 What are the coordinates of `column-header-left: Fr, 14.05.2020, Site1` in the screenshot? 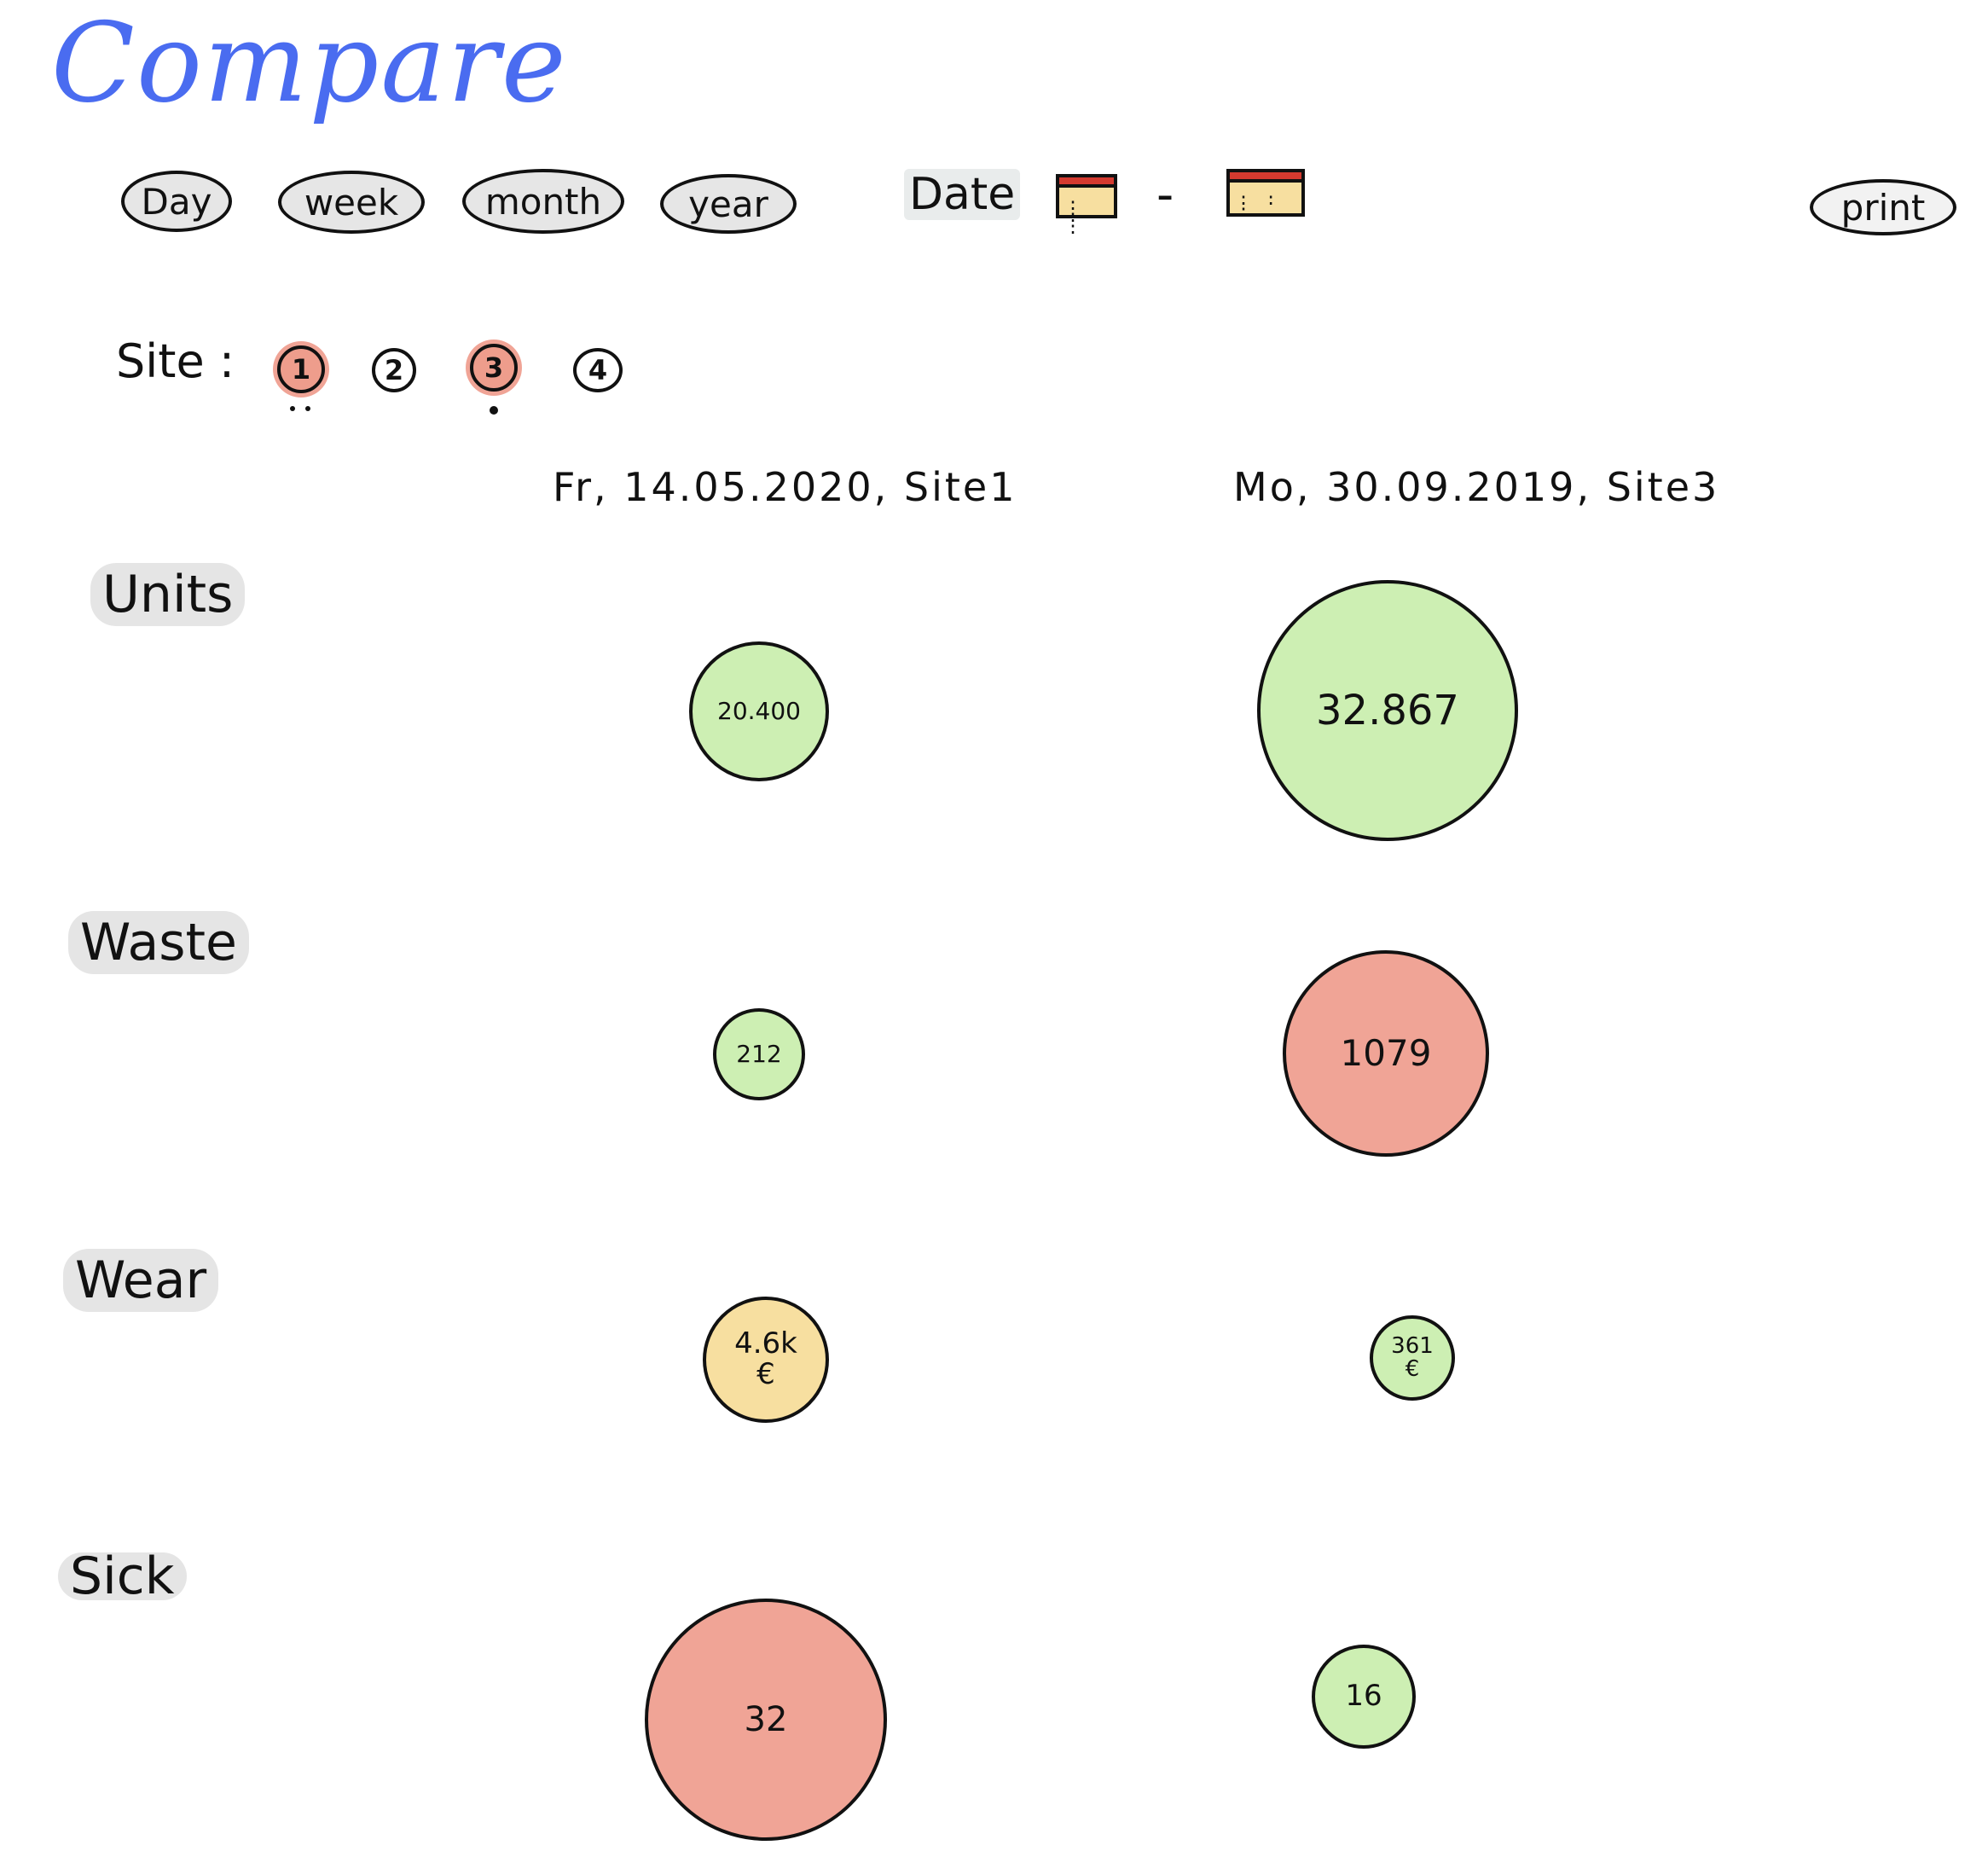 It's located at (785, 487).